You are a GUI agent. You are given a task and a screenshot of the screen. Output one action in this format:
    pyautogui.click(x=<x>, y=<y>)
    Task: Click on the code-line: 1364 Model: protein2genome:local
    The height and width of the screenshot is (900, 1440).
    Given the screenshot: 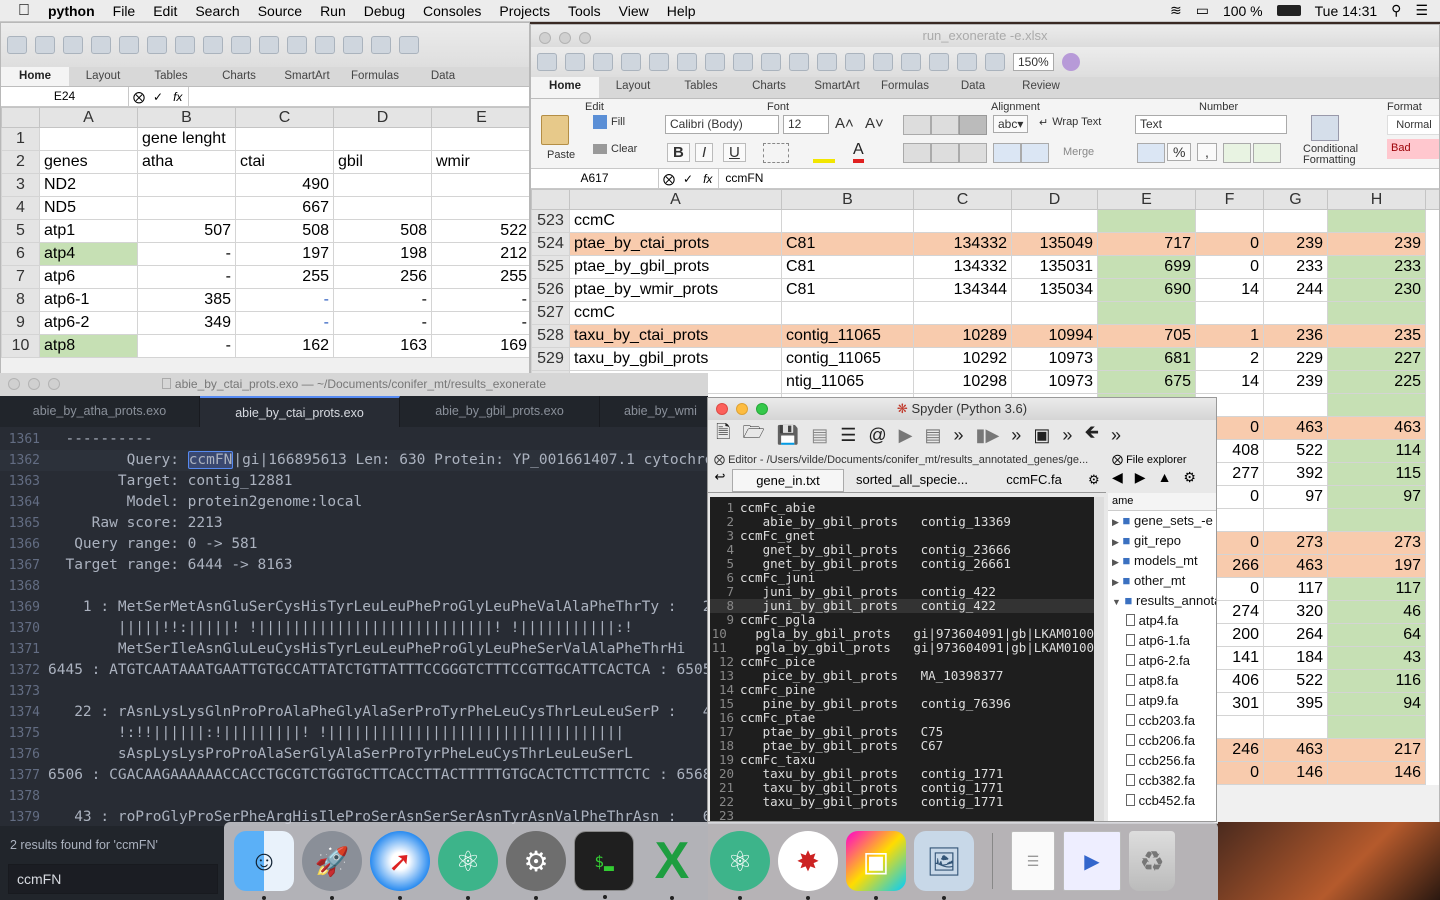 What is the action you would take?
    pyautogui.click(x=354, y=502)
    